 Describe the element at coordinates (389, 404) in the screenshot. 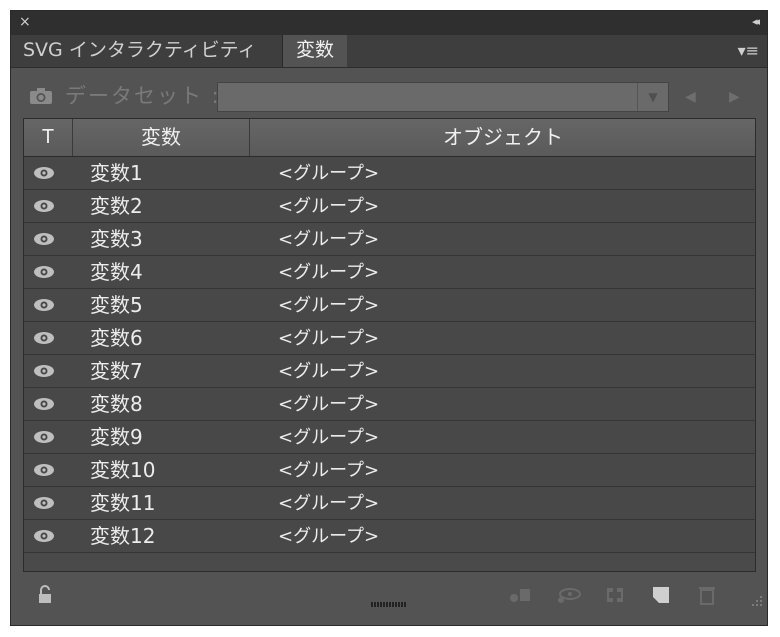

I see `table-row: 変数8 <グループ>` at that location.